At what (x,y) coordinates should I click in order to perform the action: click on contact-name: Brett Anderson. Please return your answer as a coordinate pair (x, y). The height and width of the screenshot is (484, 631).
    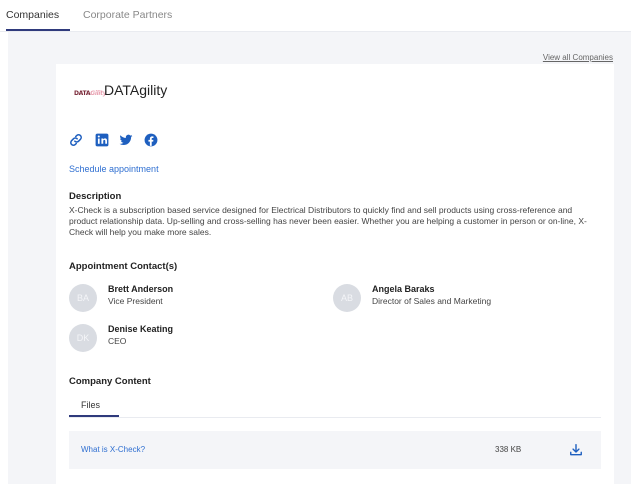
    Looking at the image, I should click on (141, 289).